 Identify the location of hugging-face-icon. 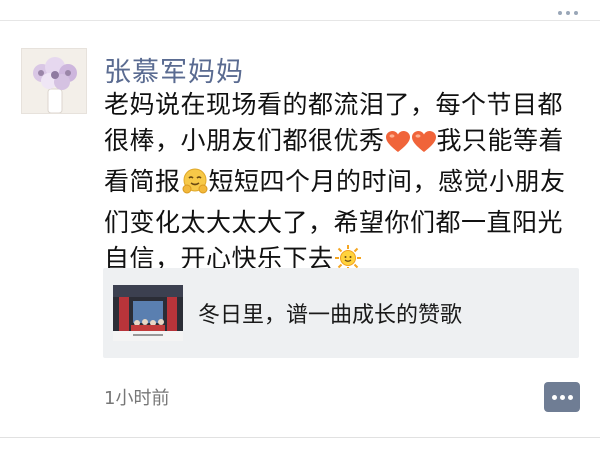
(195, 186).